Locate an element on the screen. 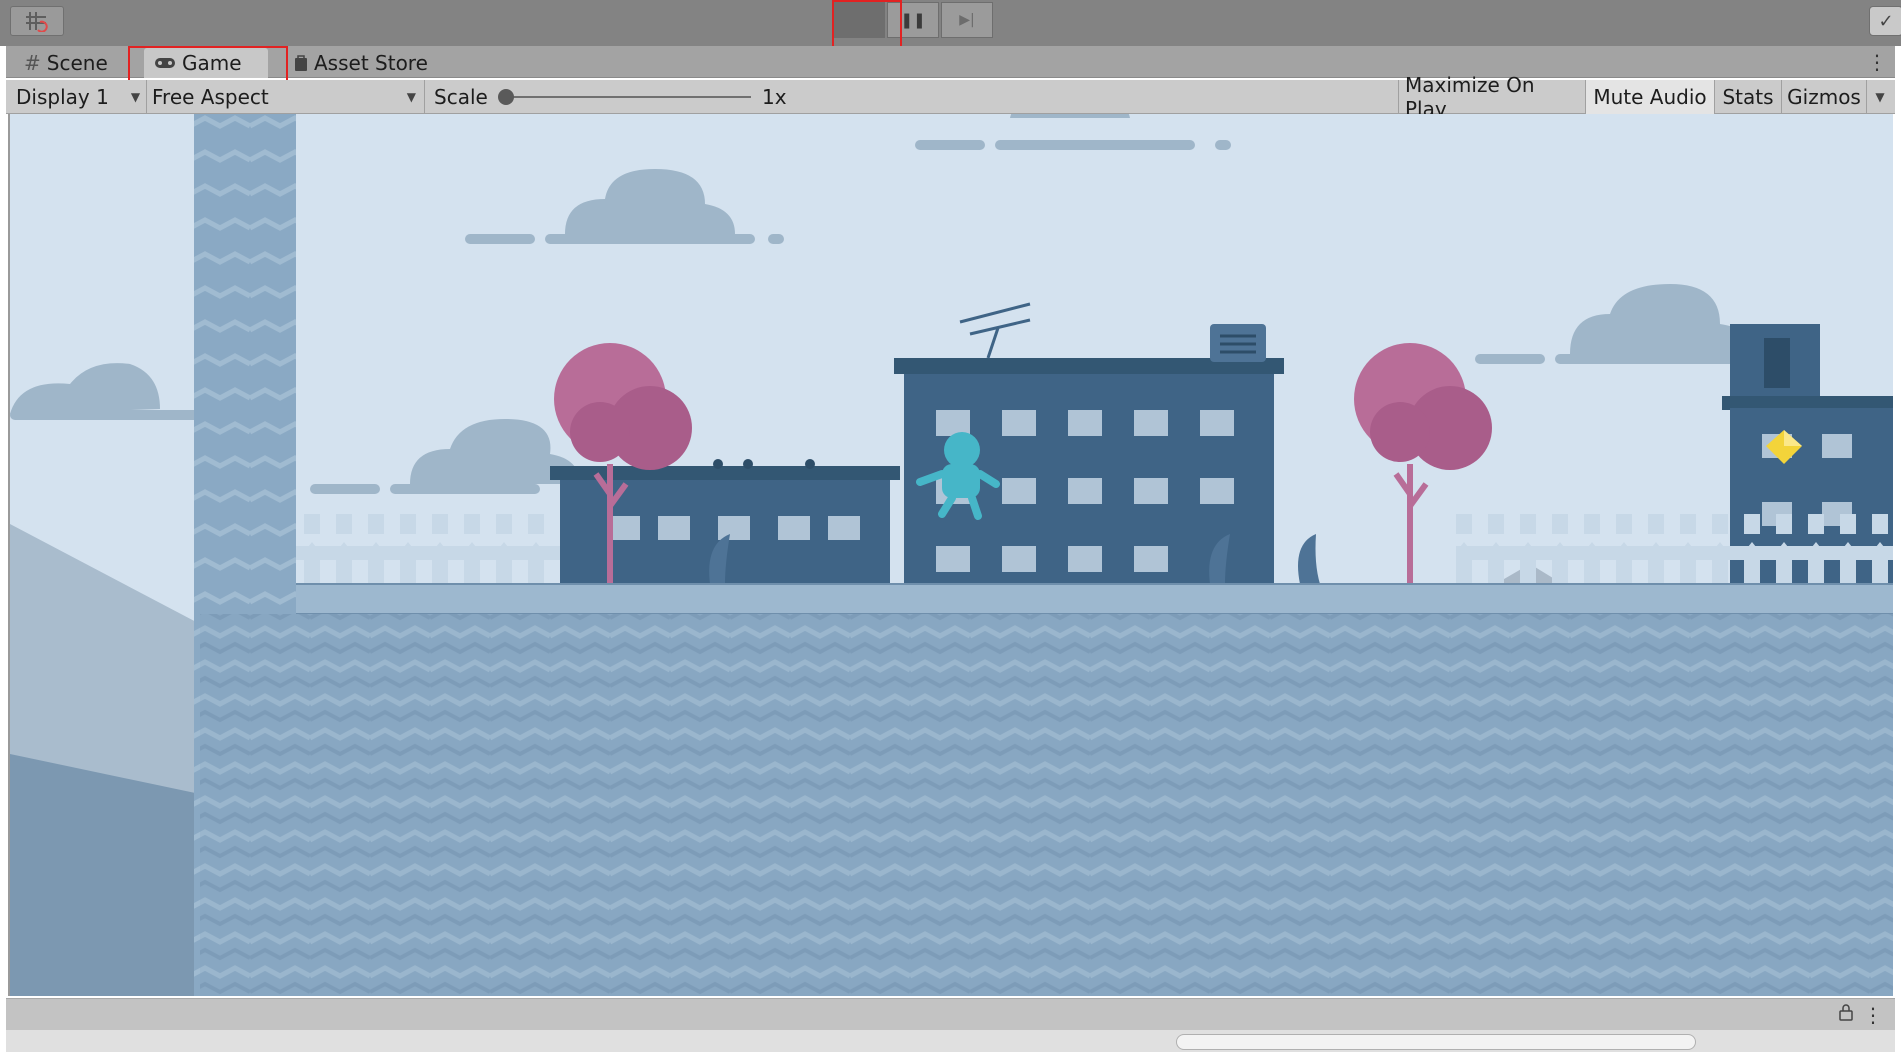 Image resolution: width=1901 pixels, height=1052 pixels. console-search-input is located at coordinates (1436, 1042).